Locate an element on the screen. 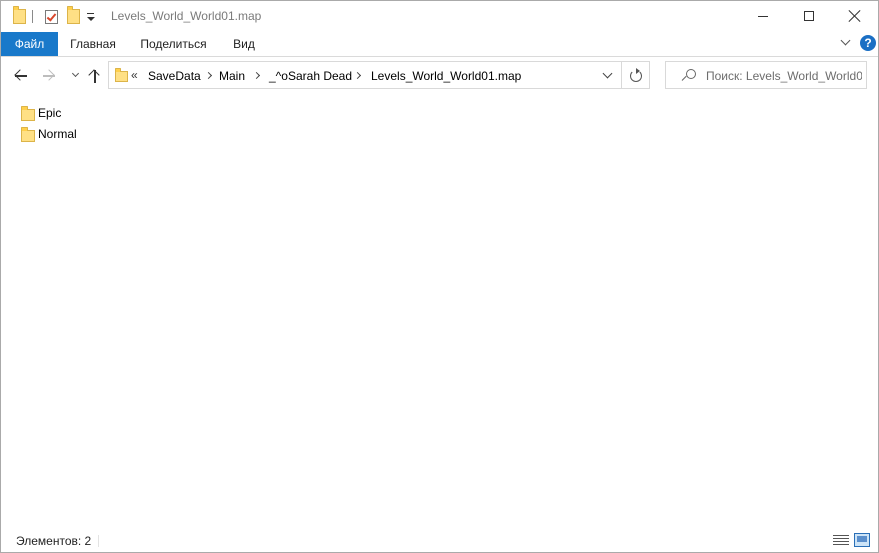  refresh-icon is located at coordinates (636, 75).